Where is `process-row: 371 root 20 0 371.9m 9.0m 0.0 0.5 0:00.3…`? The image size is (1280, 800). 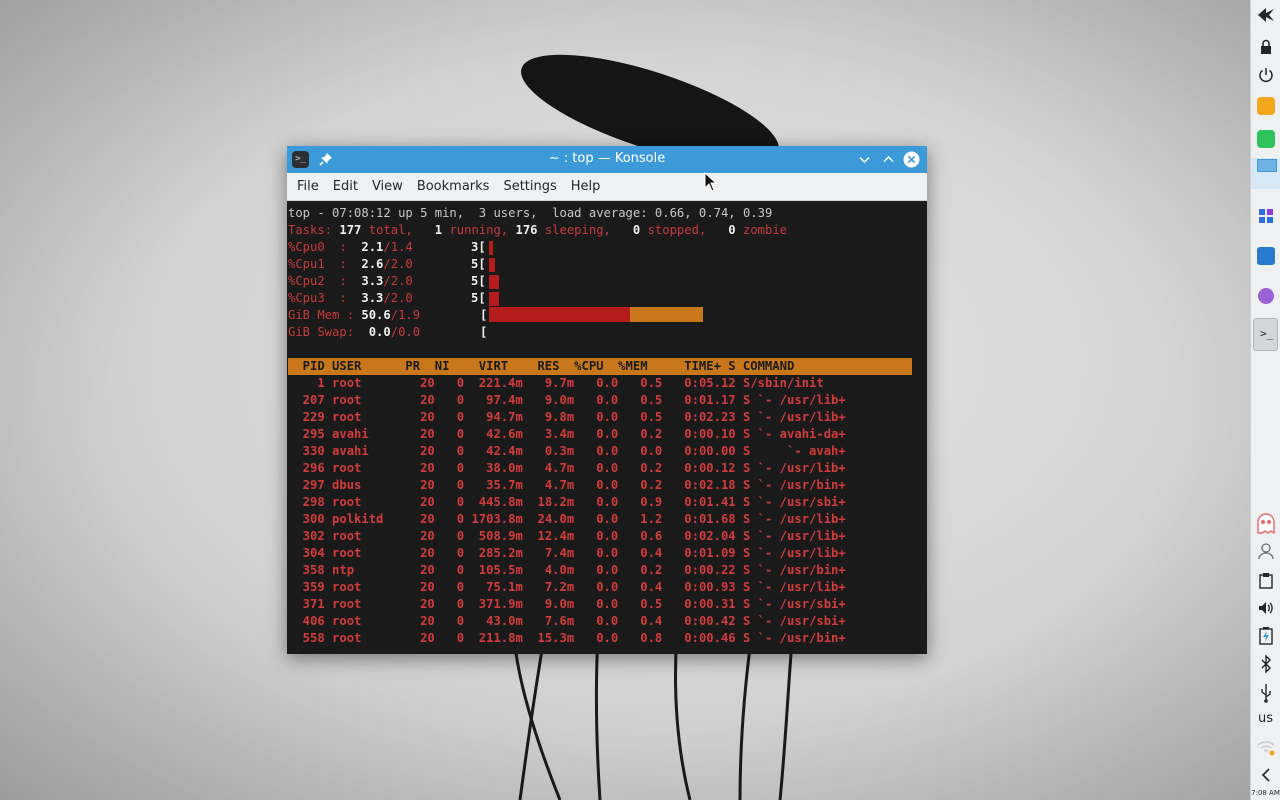 process-row: 371 root 20 0 371.9m 9.0m 0.0 0.5 0:00.3… is located at coordinates (567, 604).